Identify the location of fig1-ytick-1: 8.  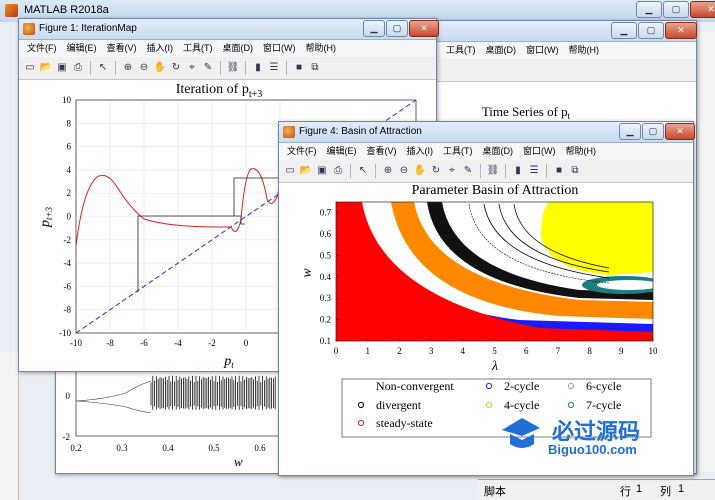
(69, 123).